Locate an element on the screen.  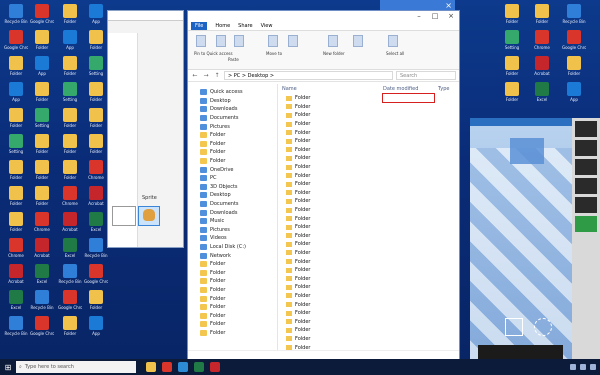
edge-icon is located at coordinates (183, 367).